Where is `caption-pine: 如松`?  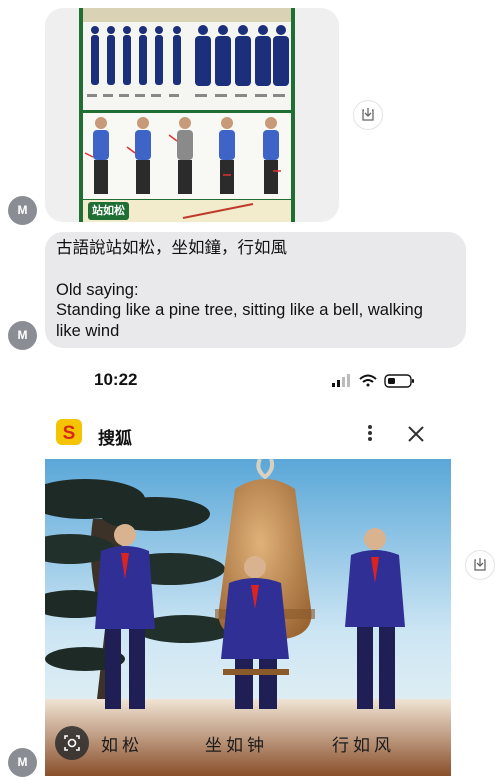
caption-pine: 如松 is located at coordinates (122, 746).